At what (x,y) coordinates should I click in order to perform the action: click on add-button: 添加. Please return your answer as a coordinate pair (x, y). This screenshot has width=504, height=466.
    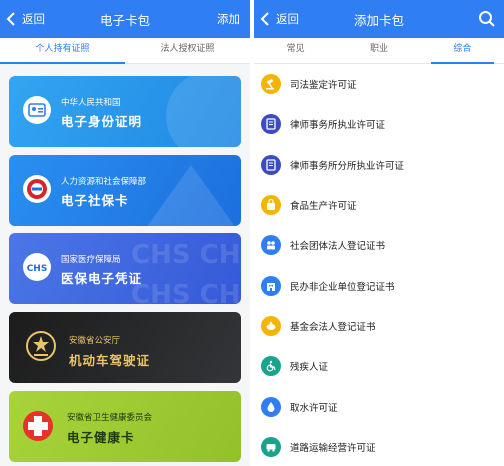
    Looking at the image, I should click on (228, 19).